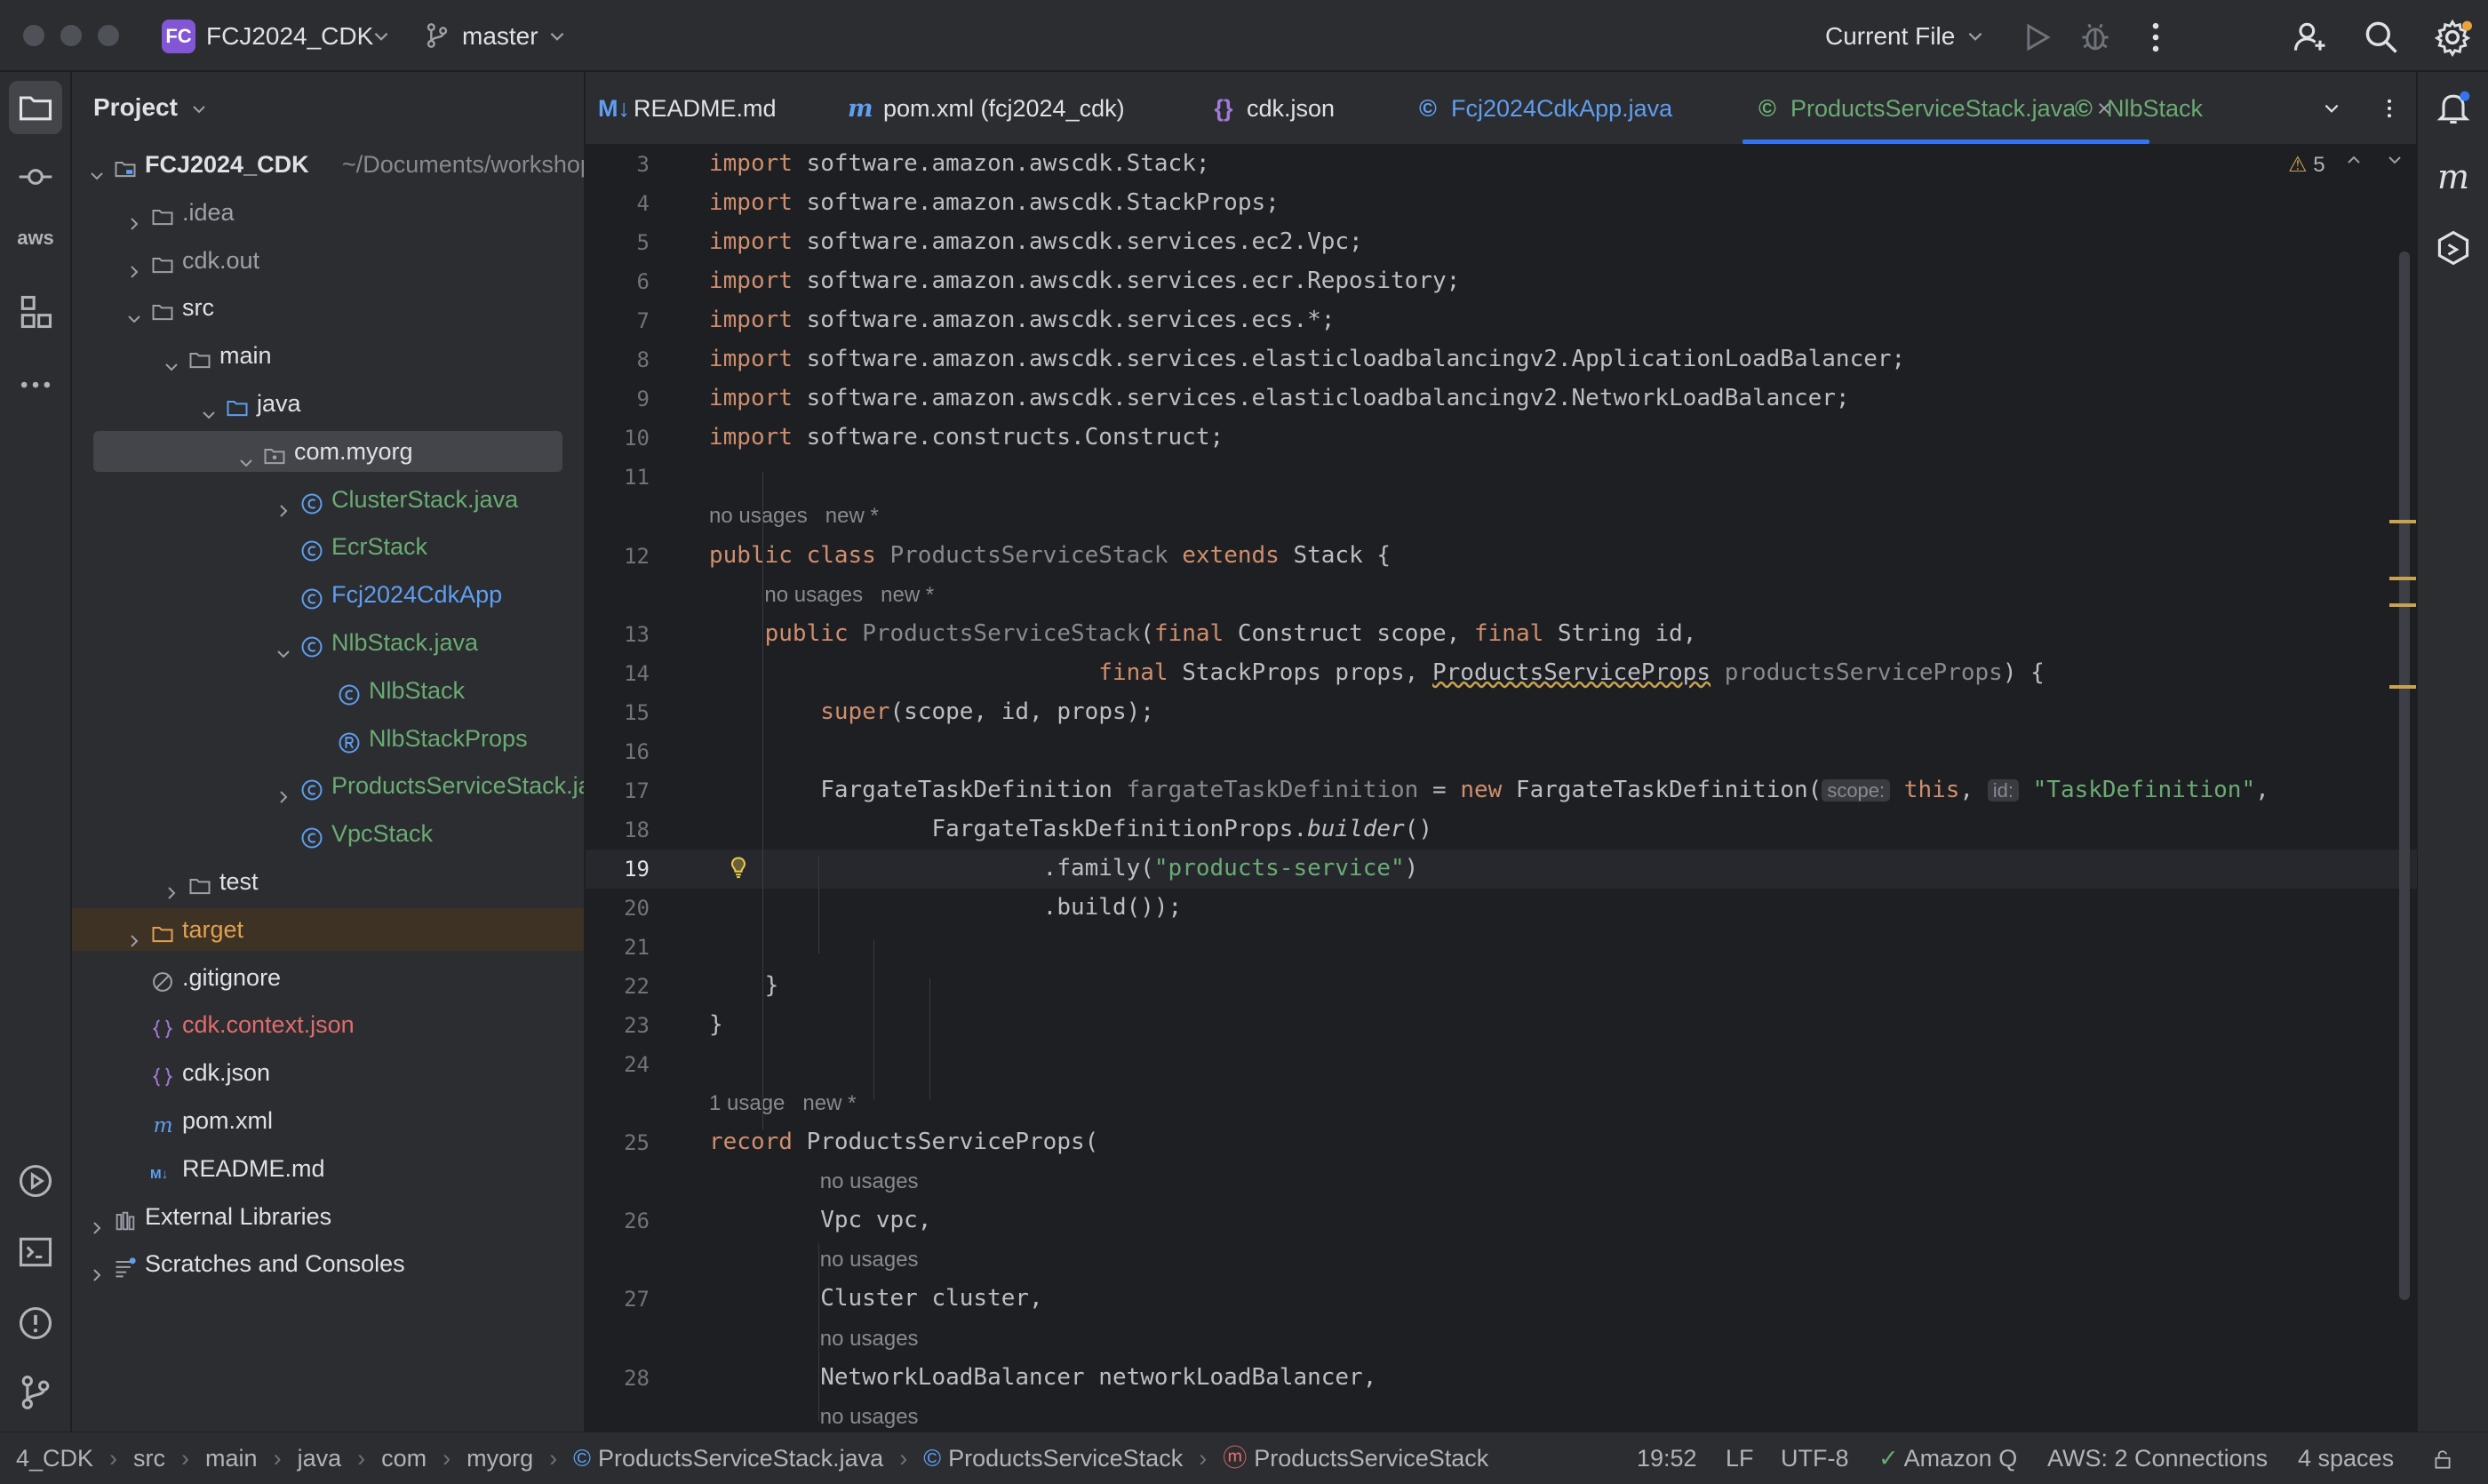 This screenshot has width=2488, height=1484. I want to click on tree-item: NlbStack.java, so click(328, 643).